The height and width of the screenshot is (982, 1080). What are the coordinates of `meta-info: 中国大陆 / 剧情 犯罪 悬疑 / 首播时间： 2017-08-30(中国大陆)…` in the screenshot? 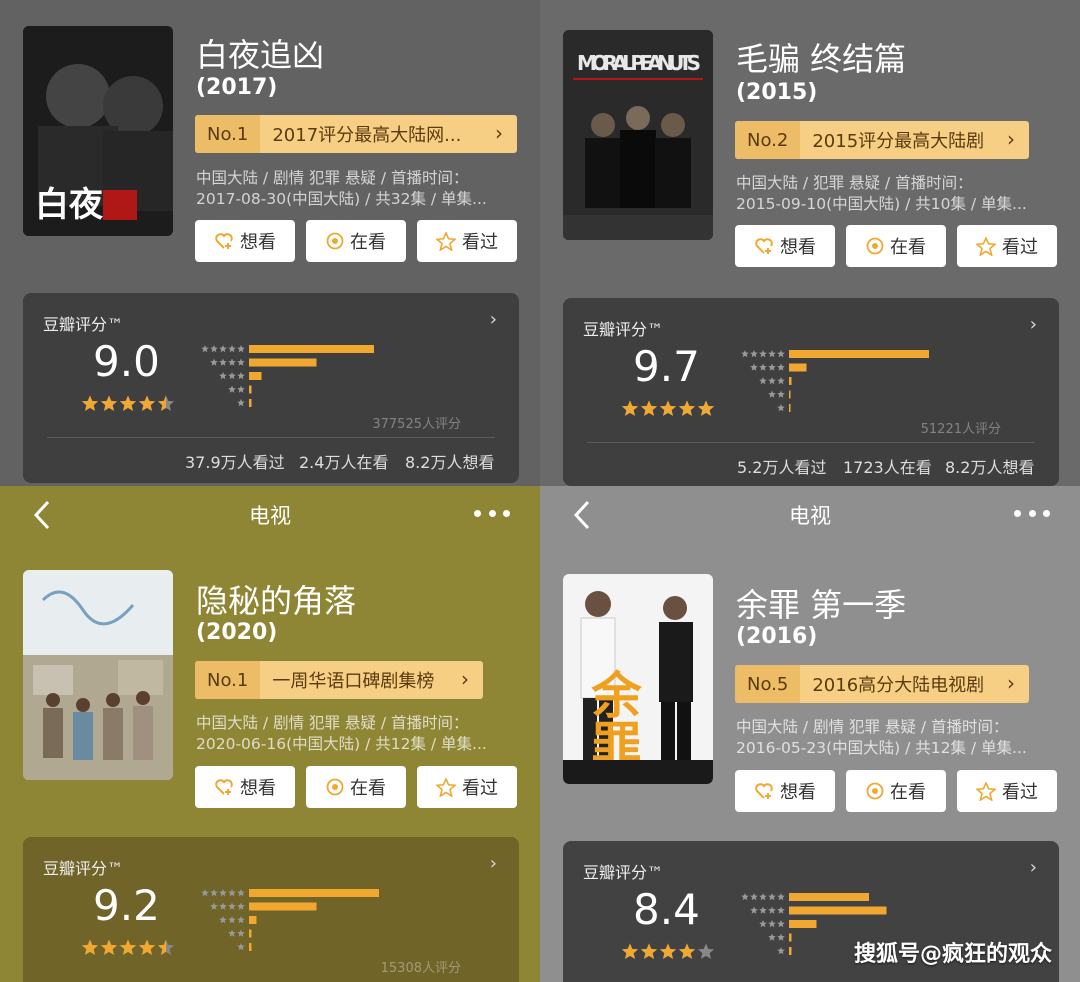 It's located at (346, 189).